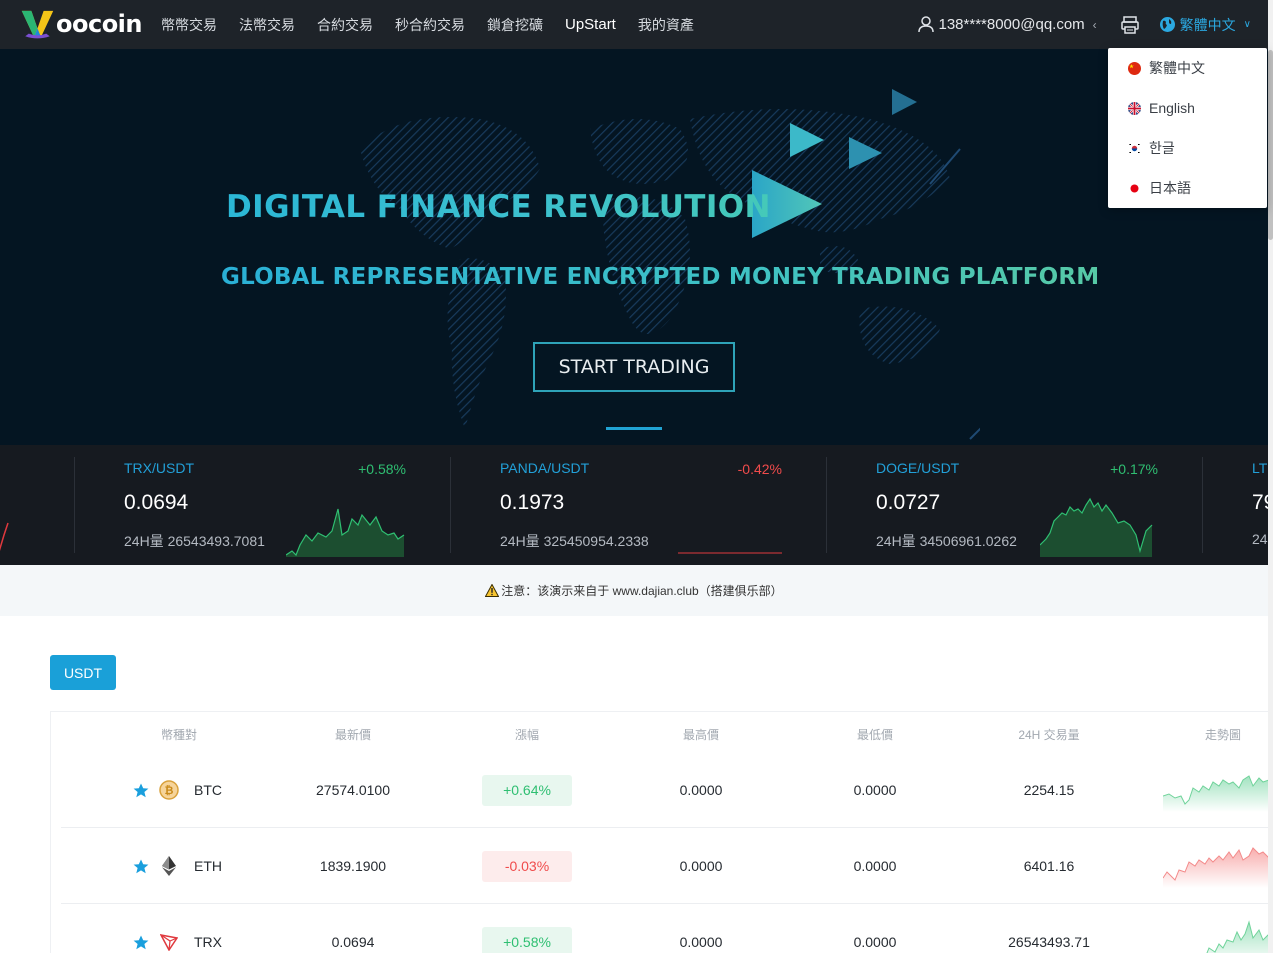  Describe the element at coordinates (1172, 108) in the screenshot. I see `lang-label: English` at that location.